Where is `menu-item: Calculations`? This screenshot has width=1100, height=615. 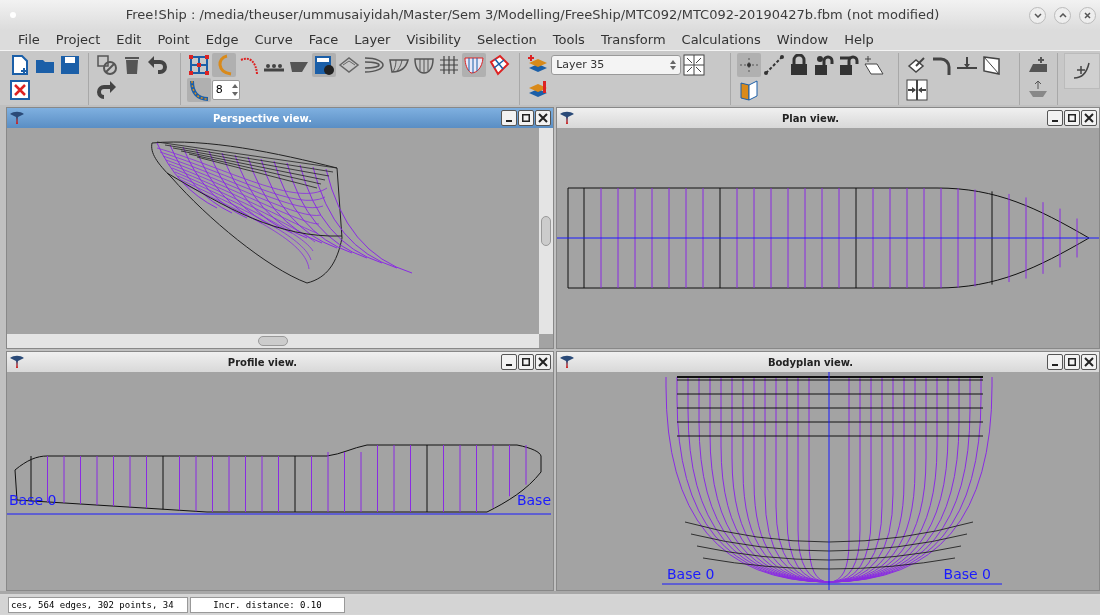 menu-item: Calculations is located at coordinates (721, 40).